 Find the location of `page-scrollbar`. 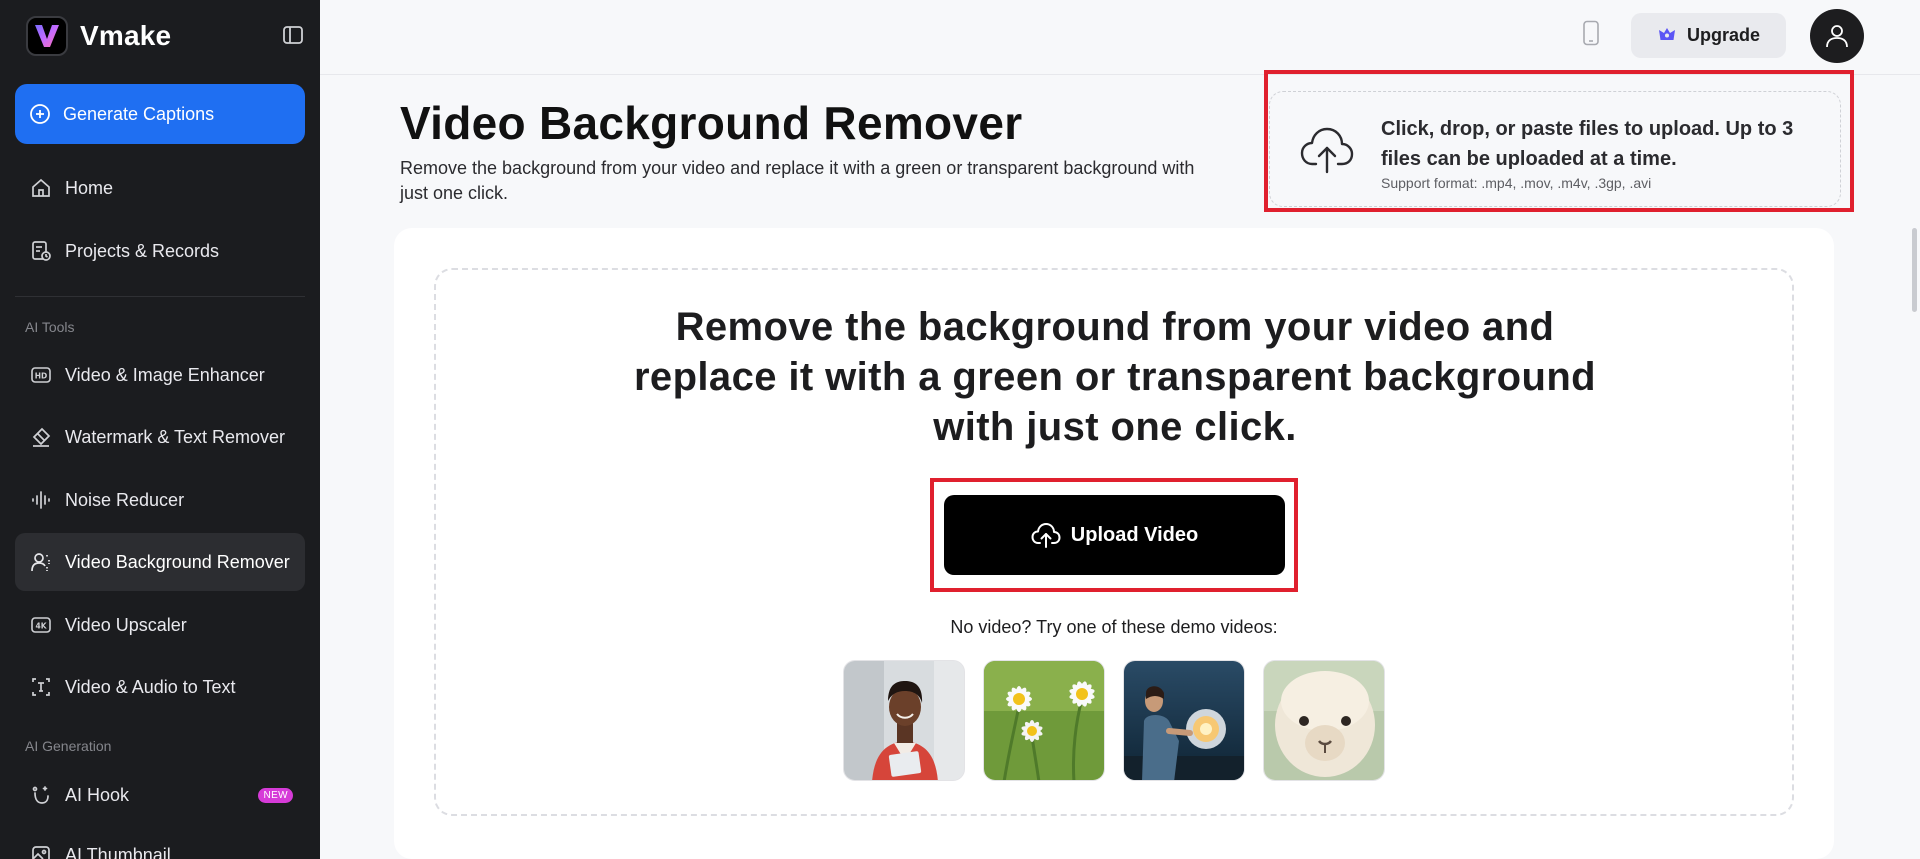

page-scrollbar is located at coordinates (1914, 270).